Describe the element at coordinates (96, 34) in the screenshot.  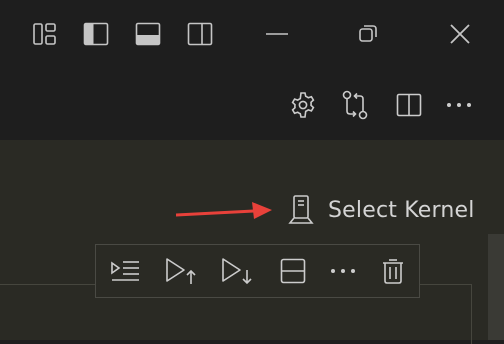
I see `toggle-primary-sidebar-icon` at that location.